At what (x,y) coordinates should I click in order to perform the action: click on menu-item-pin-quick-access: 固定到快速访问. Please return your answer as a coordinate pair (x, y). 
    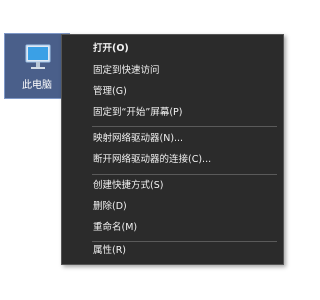
    Looking at the image, I should click on (172, 71).